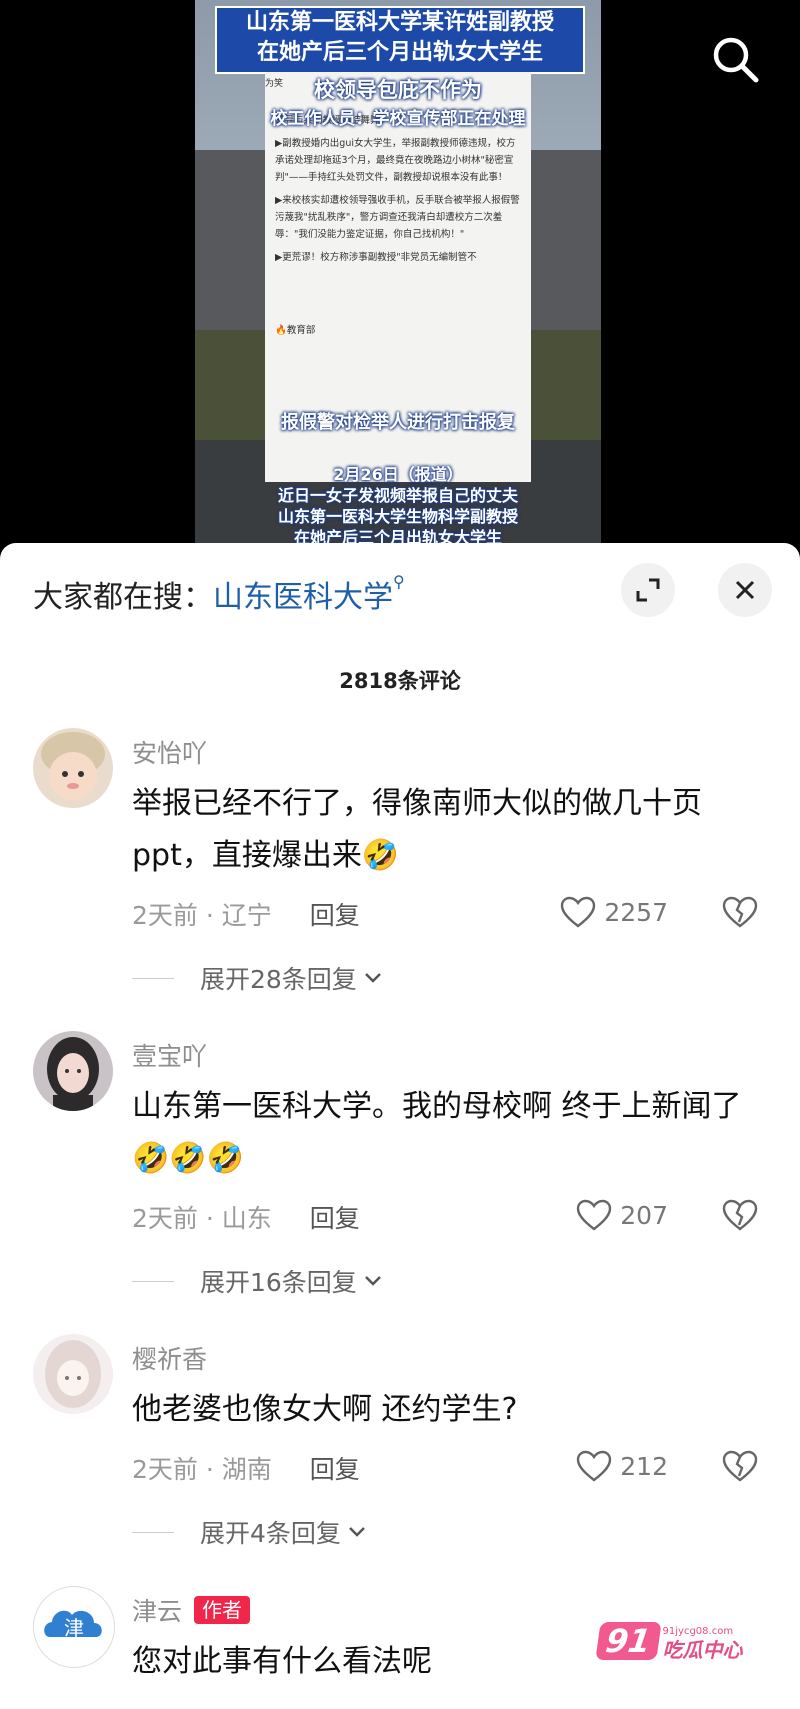 The height and width of the screenshot is (1709, 800). I want to click on comment-text: 他老婆也像女大啊 还约学生?, so click(325, 1409).